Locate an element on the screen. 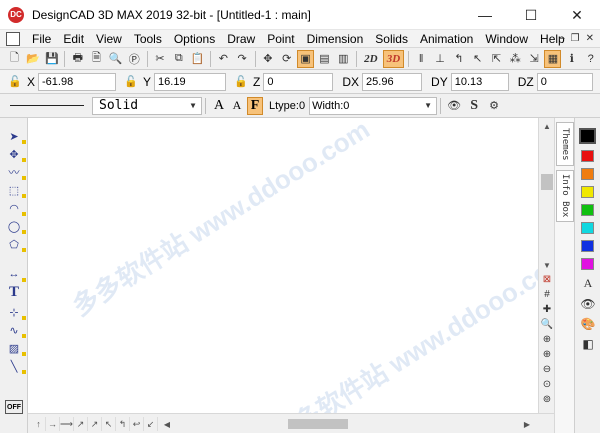 The width and height of the screenshot is (600, 433). menu-options: Options is located at coordinates (194, 39).